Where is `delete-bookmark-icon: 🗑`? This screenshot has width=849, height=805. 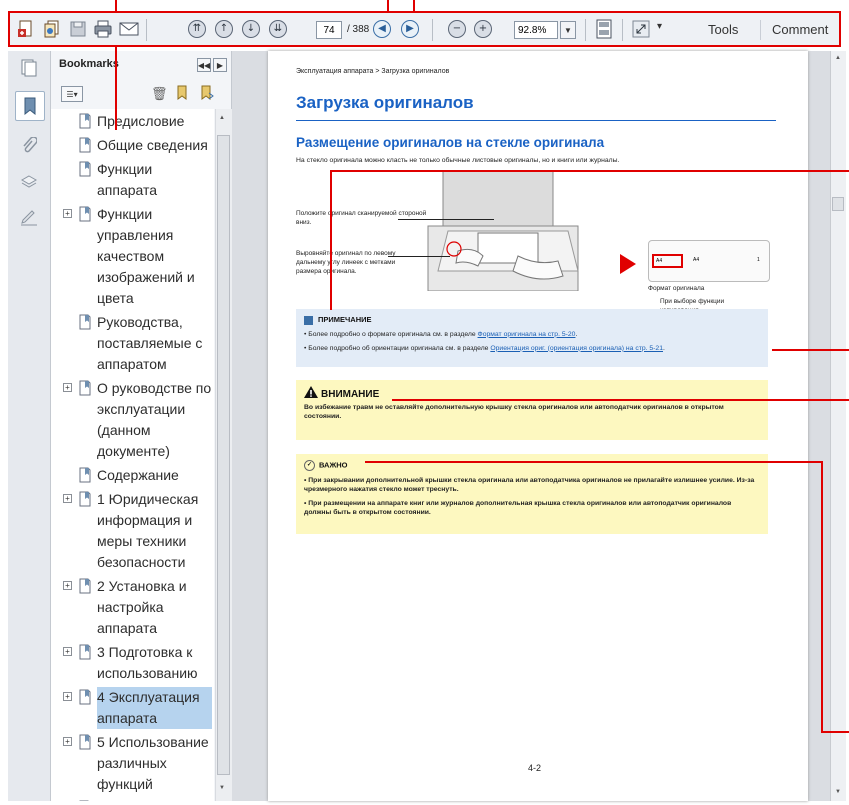 delete-bookmark-icon: 🗑 is located at coordinates (159, 94).